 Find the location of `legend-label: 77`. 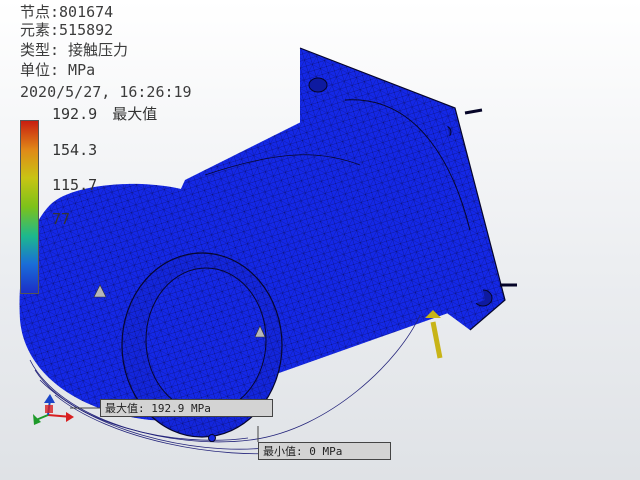

legend-label: 77 is located at coordinates (61, 219).